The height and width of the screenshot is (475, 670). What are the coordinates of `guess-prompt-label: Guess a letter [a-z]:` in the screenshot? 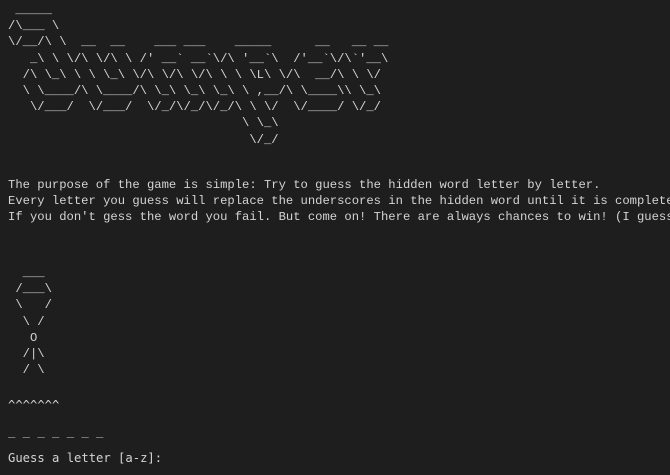 It's located at (85, 458).